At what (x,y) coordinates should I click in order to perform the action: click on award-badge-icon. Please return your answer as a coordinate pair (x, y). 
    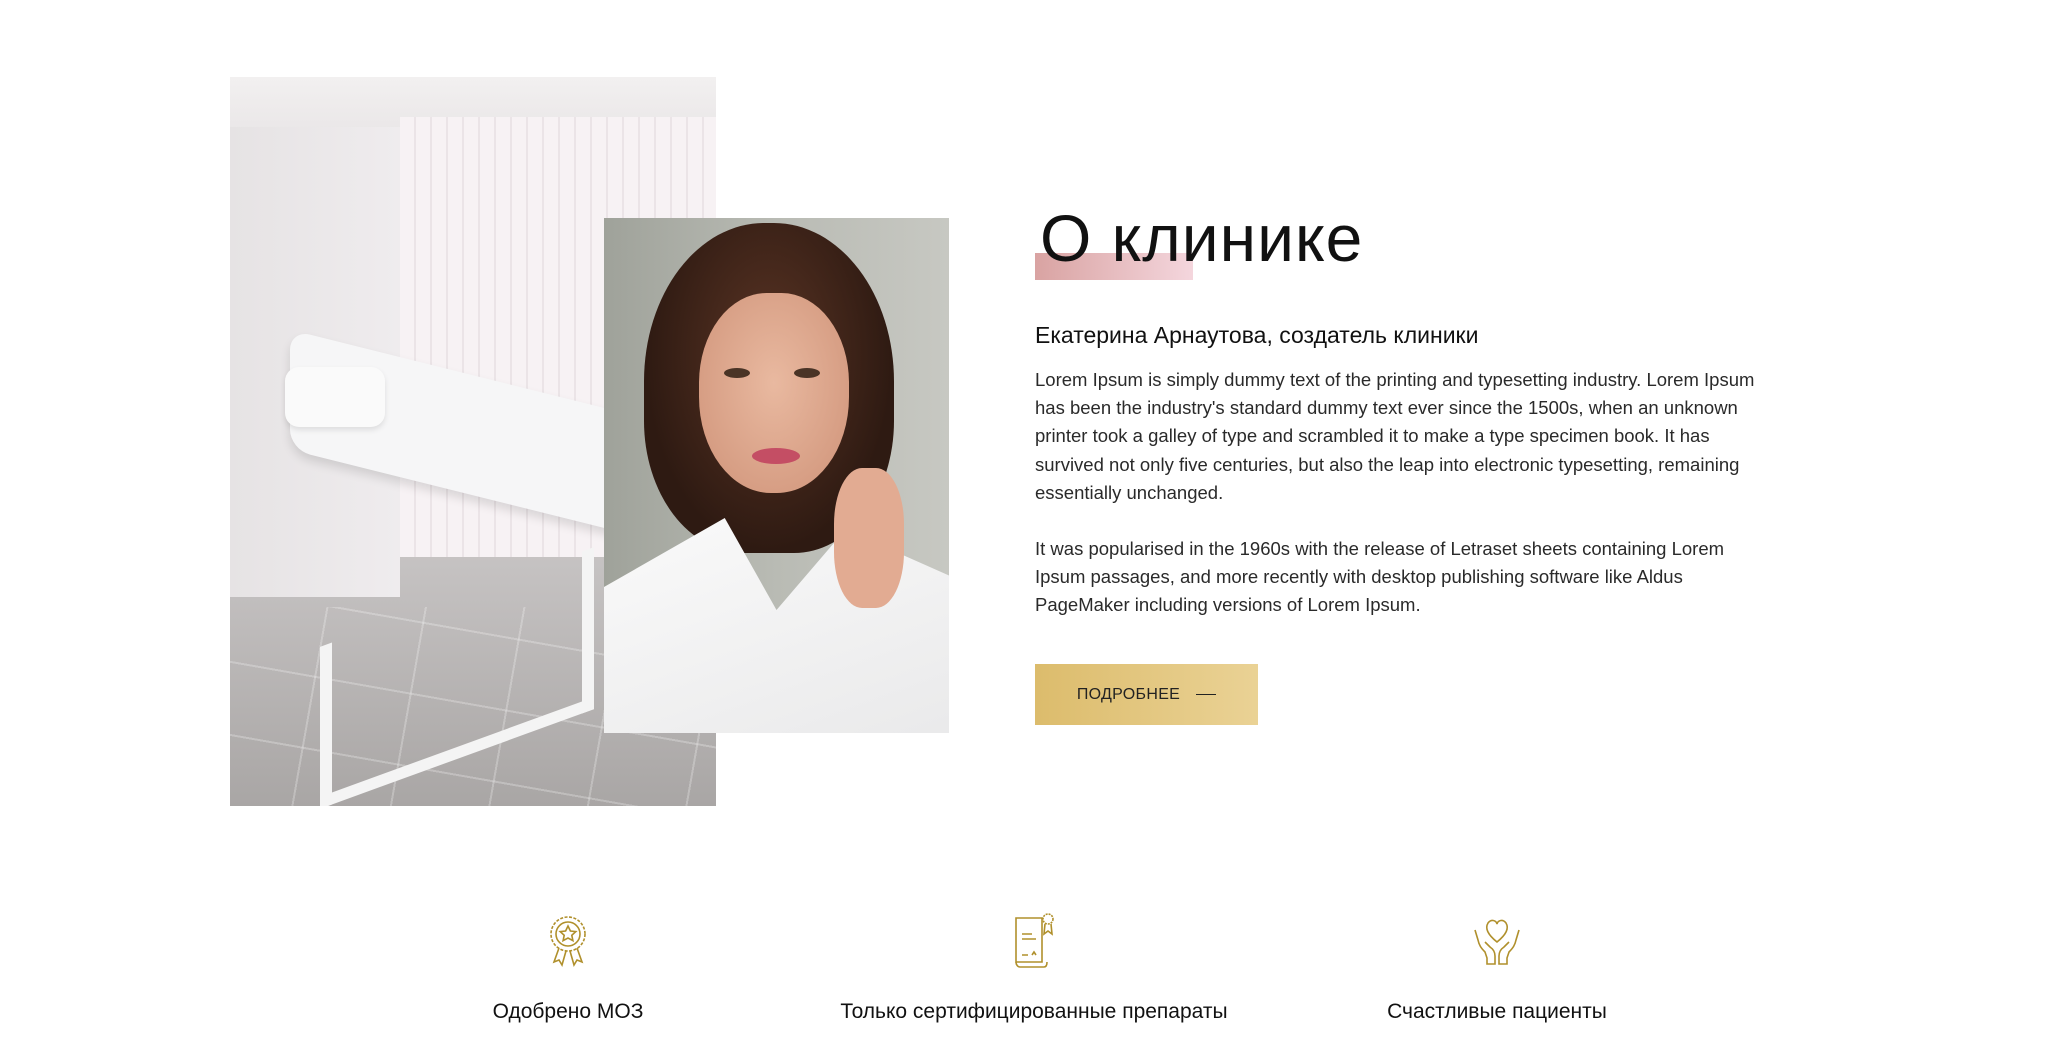
    Looking at the image, I should click on (568, 941).